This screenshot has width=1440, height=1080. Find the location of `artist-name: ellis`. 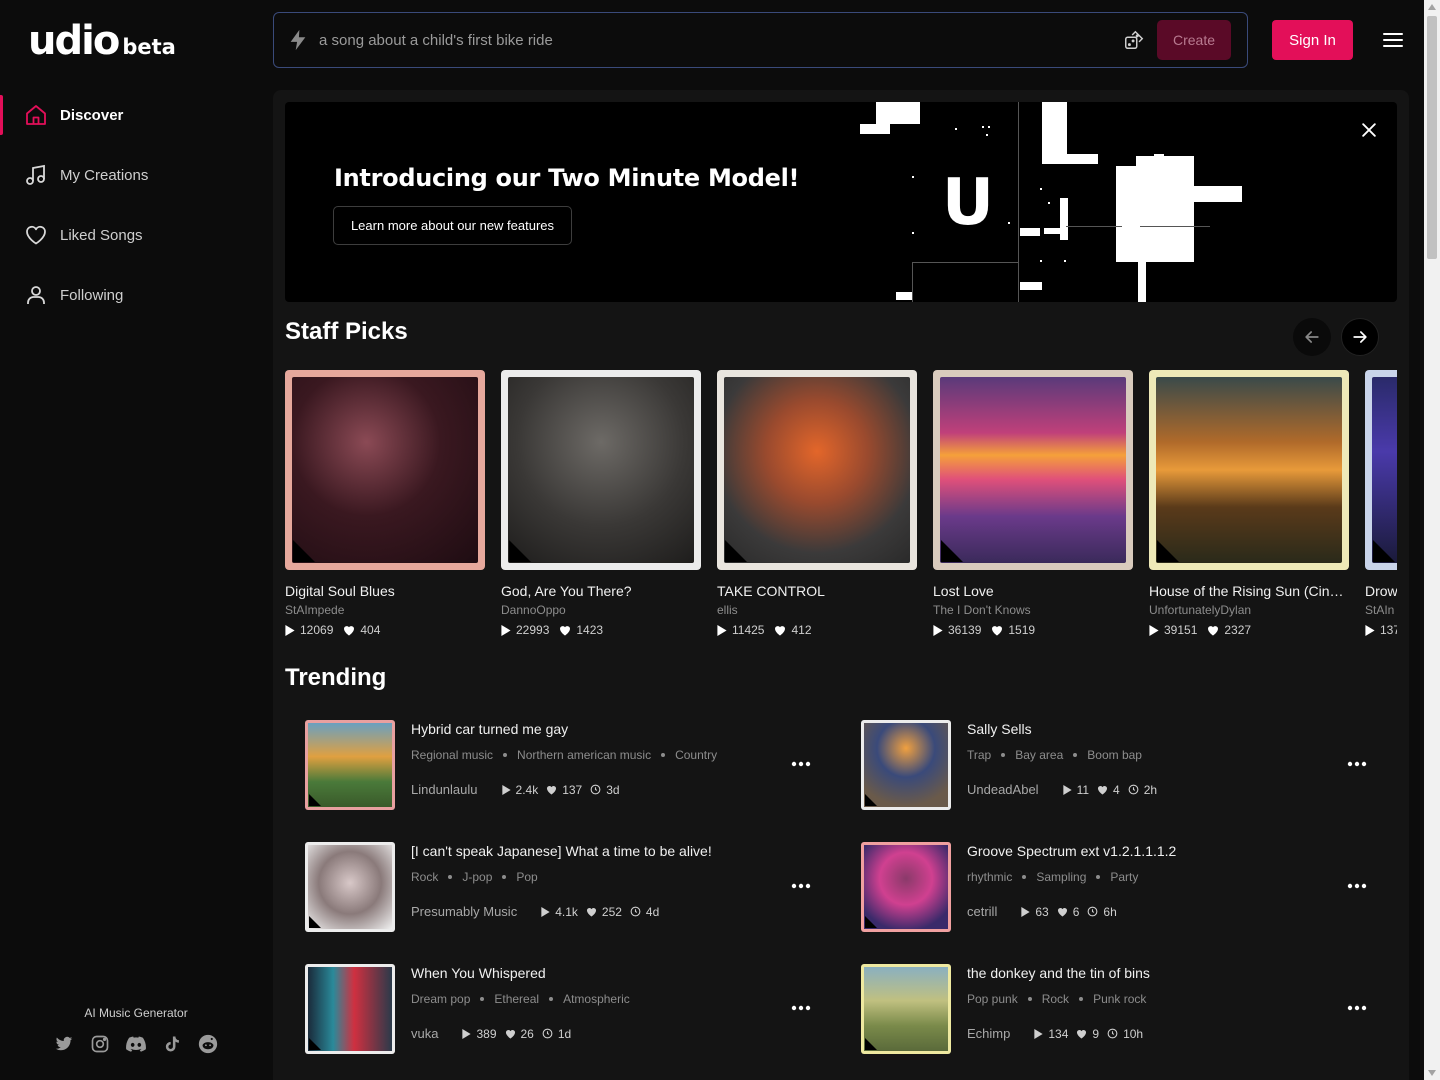

artist-name: ellis is located at coordinates (817, 610).